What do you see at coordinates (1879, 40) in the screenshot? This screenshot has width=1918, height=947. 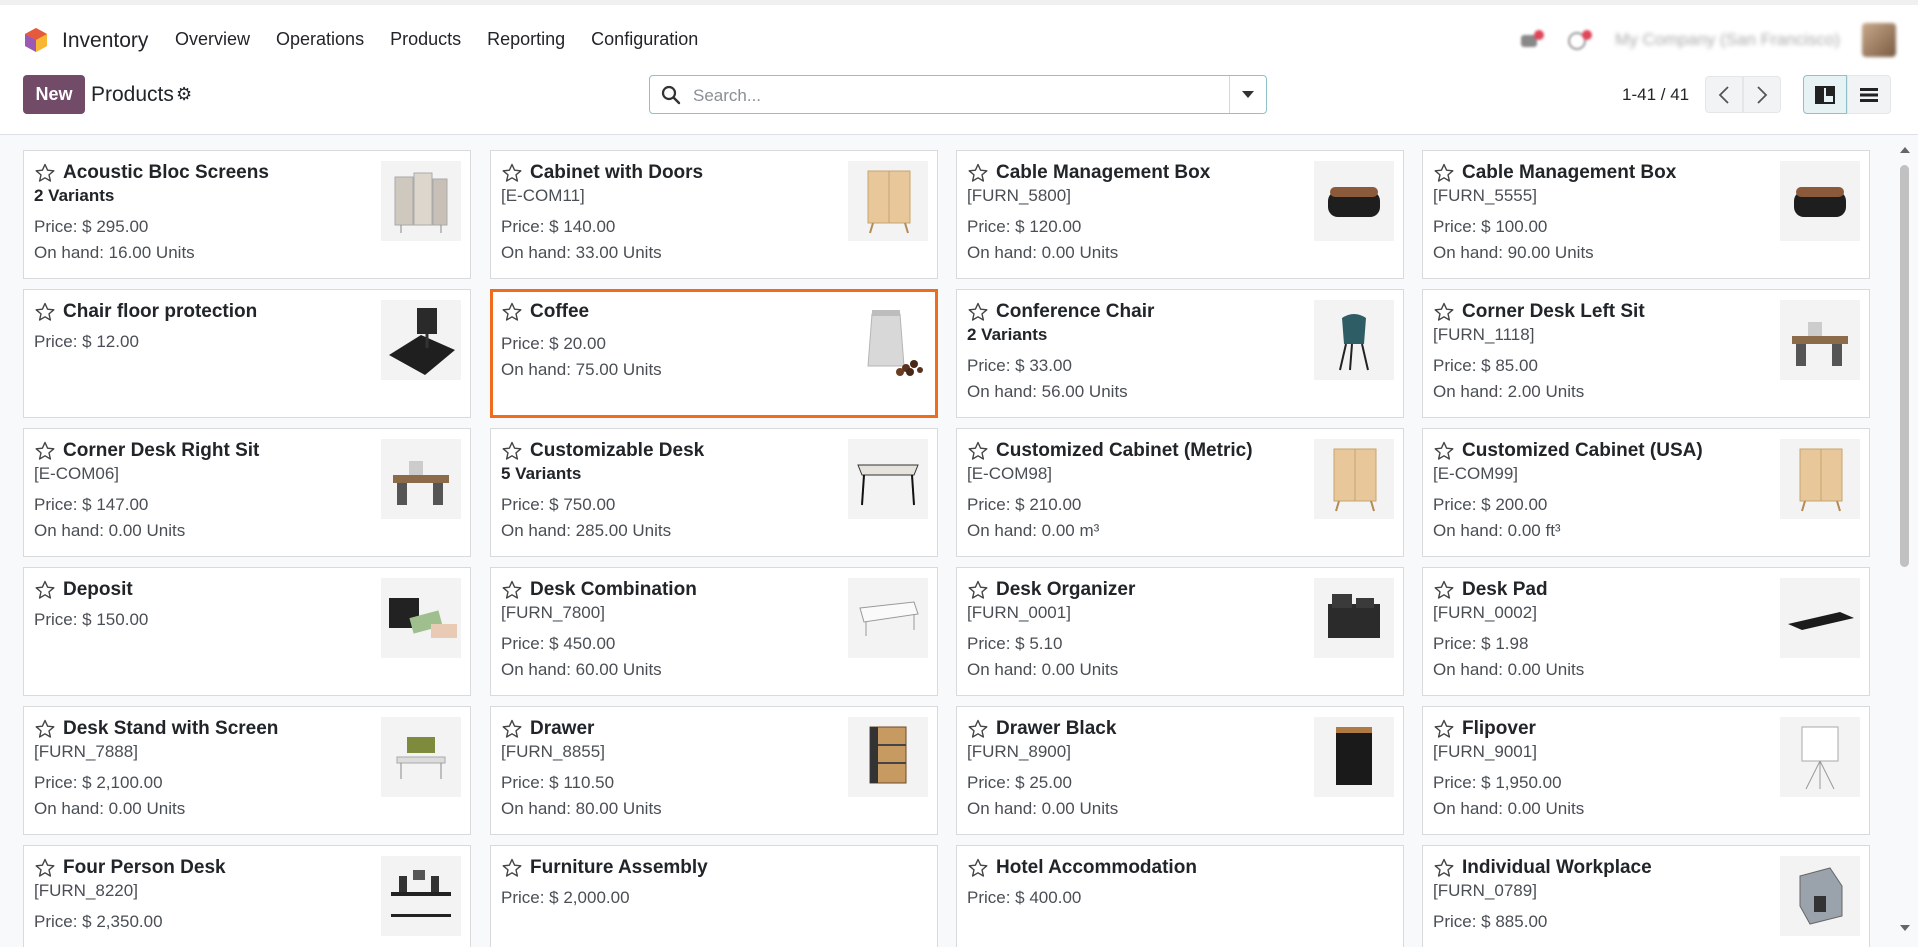 I see `user-avatar` at bounding box center [1879, 40].